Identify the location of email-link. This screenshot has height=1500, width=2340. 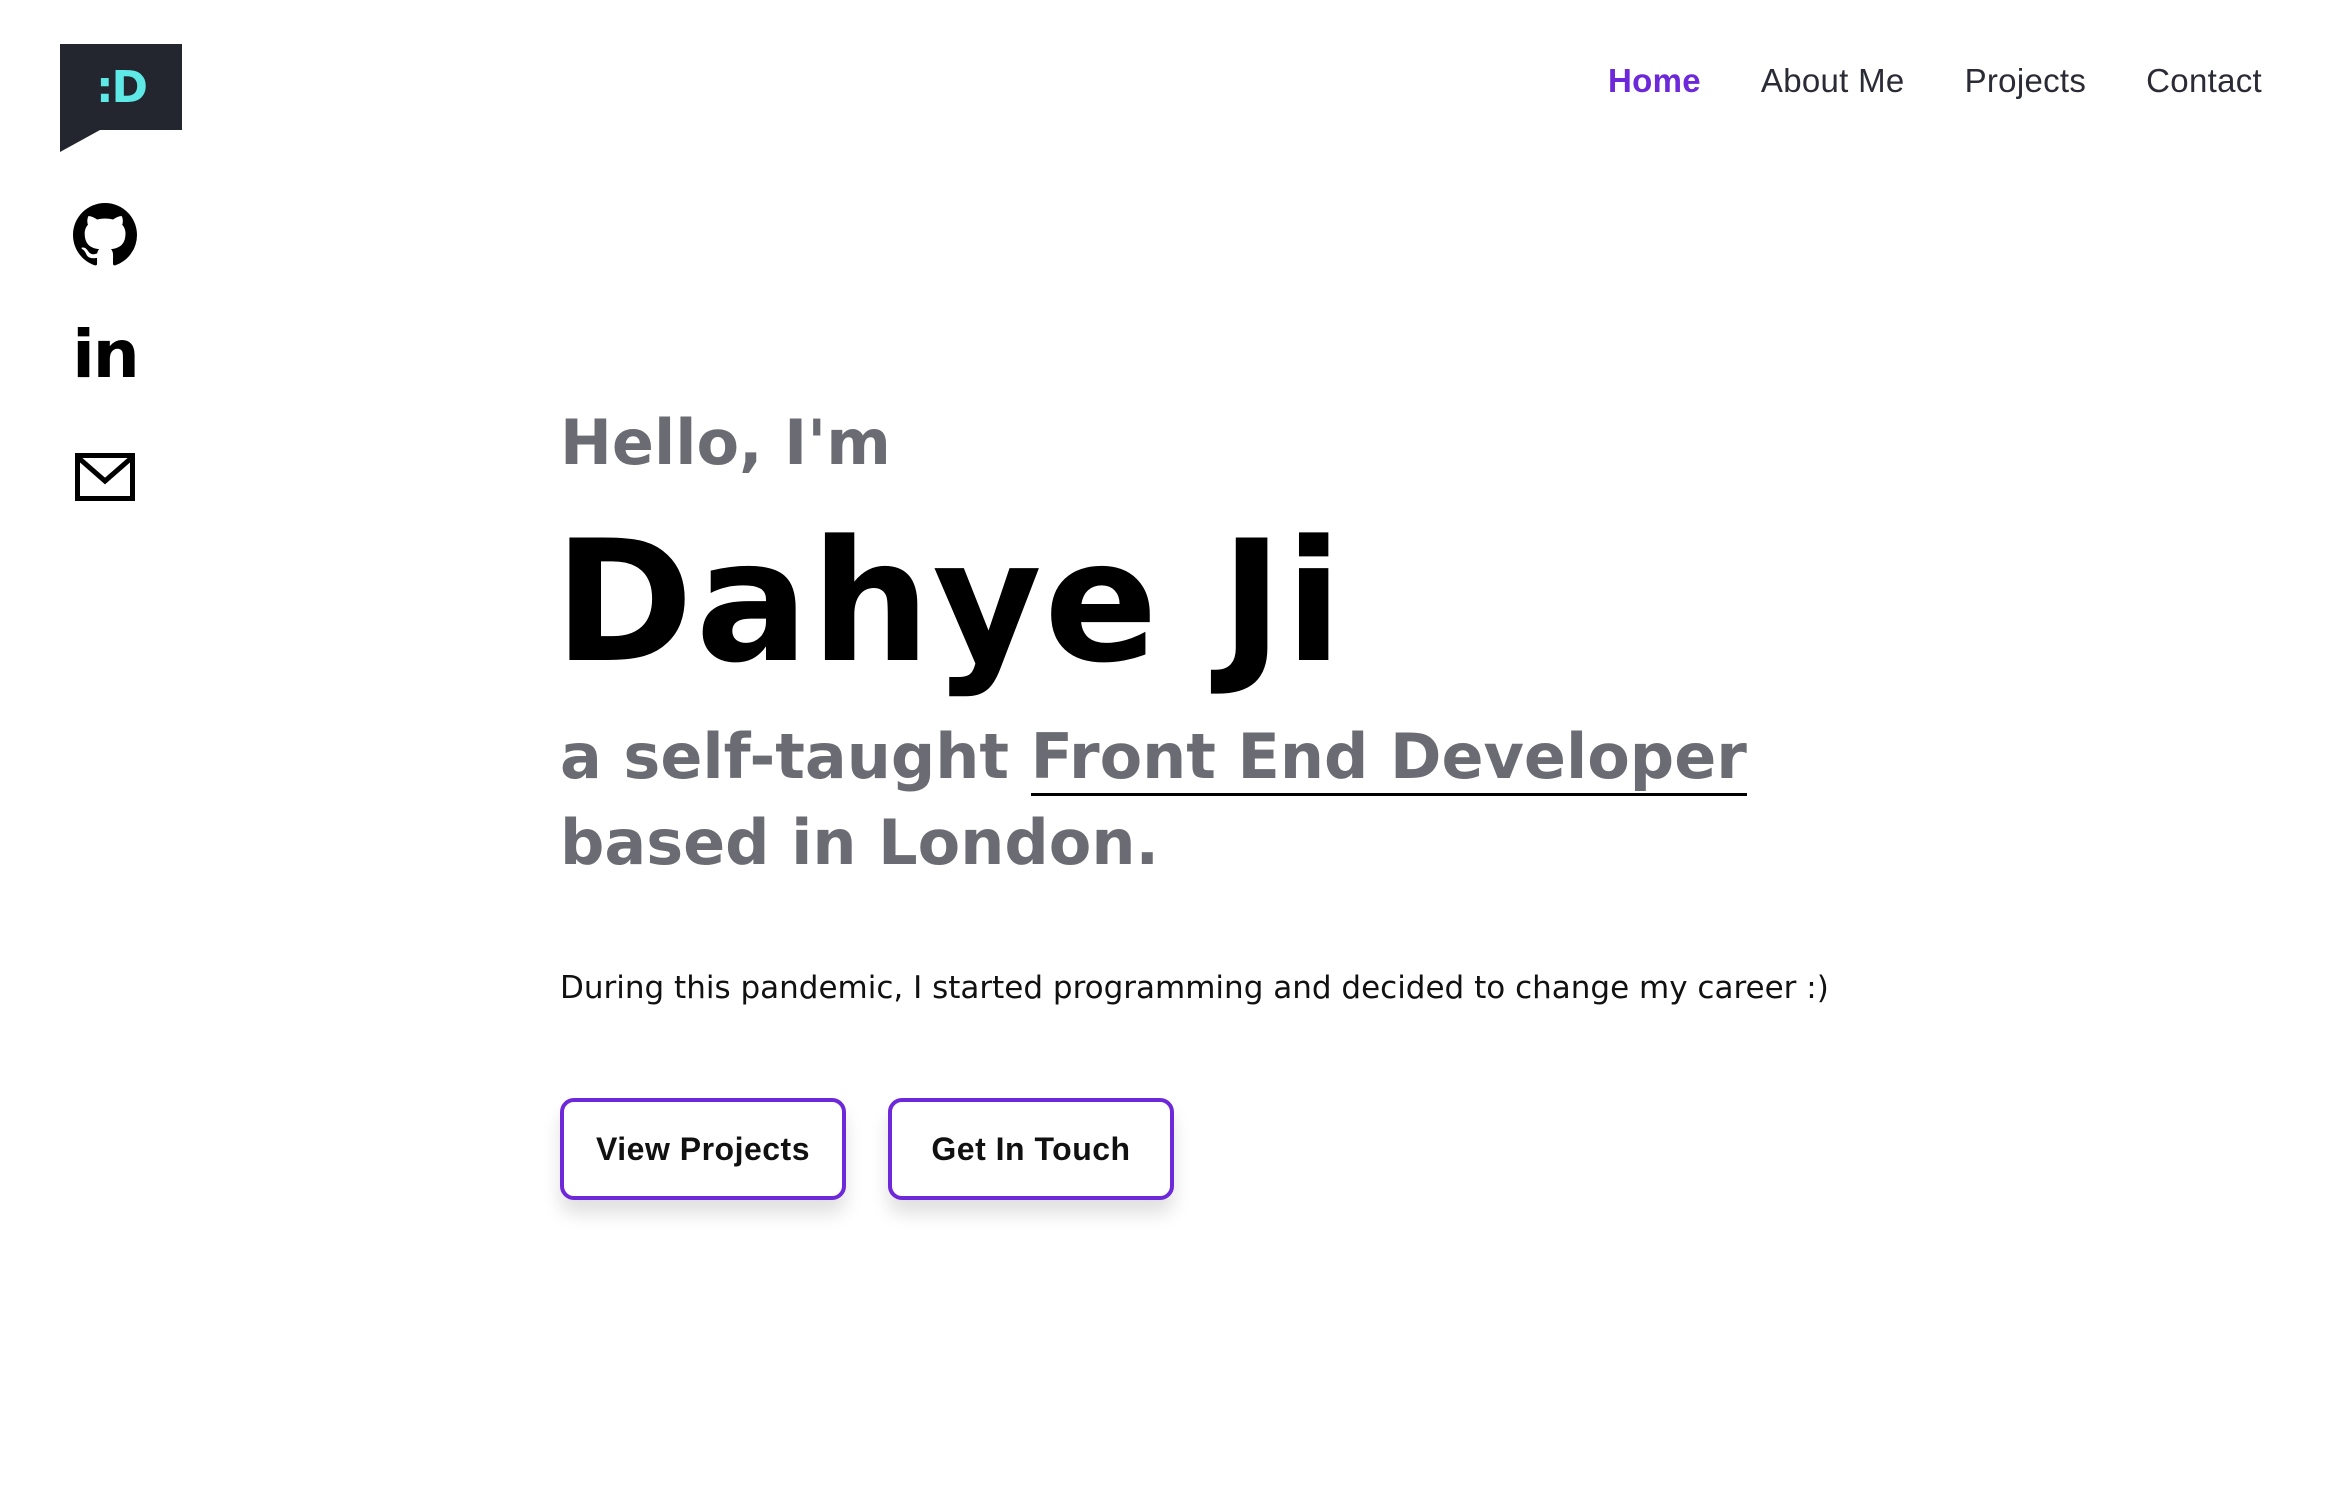
(105, 477).